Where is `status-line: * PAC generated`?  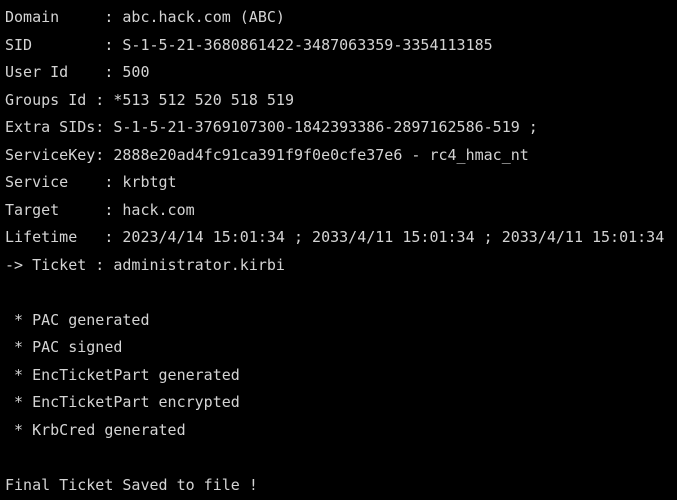 status-line: * PAC generated is located at coordinates (77, 319).